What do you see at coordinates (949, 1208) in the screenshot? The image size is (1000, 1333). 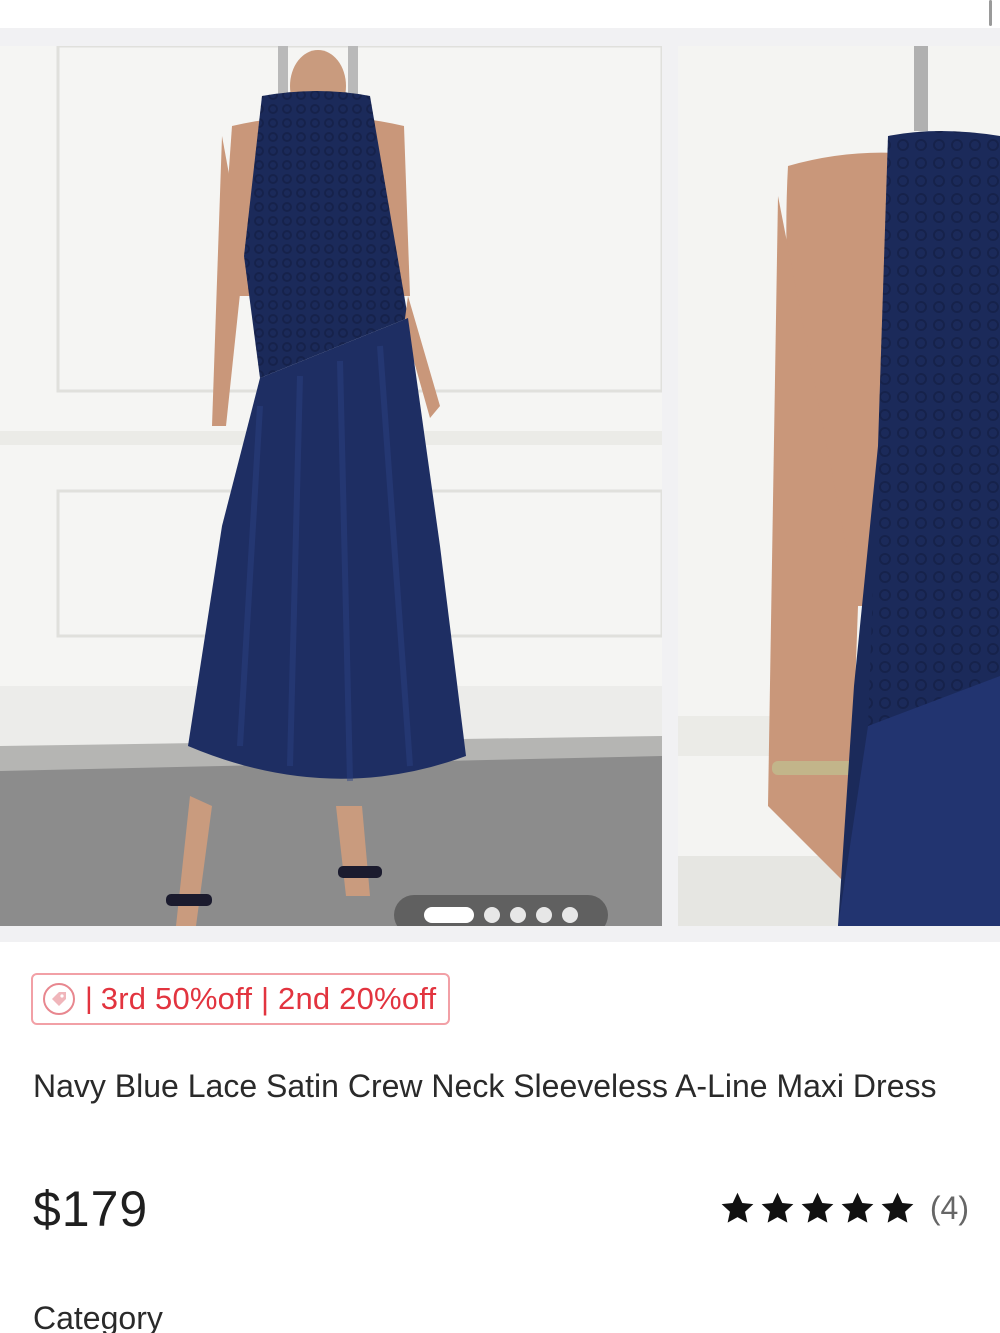 I see `review-count: (4)` at bounding box center [949, 1208].